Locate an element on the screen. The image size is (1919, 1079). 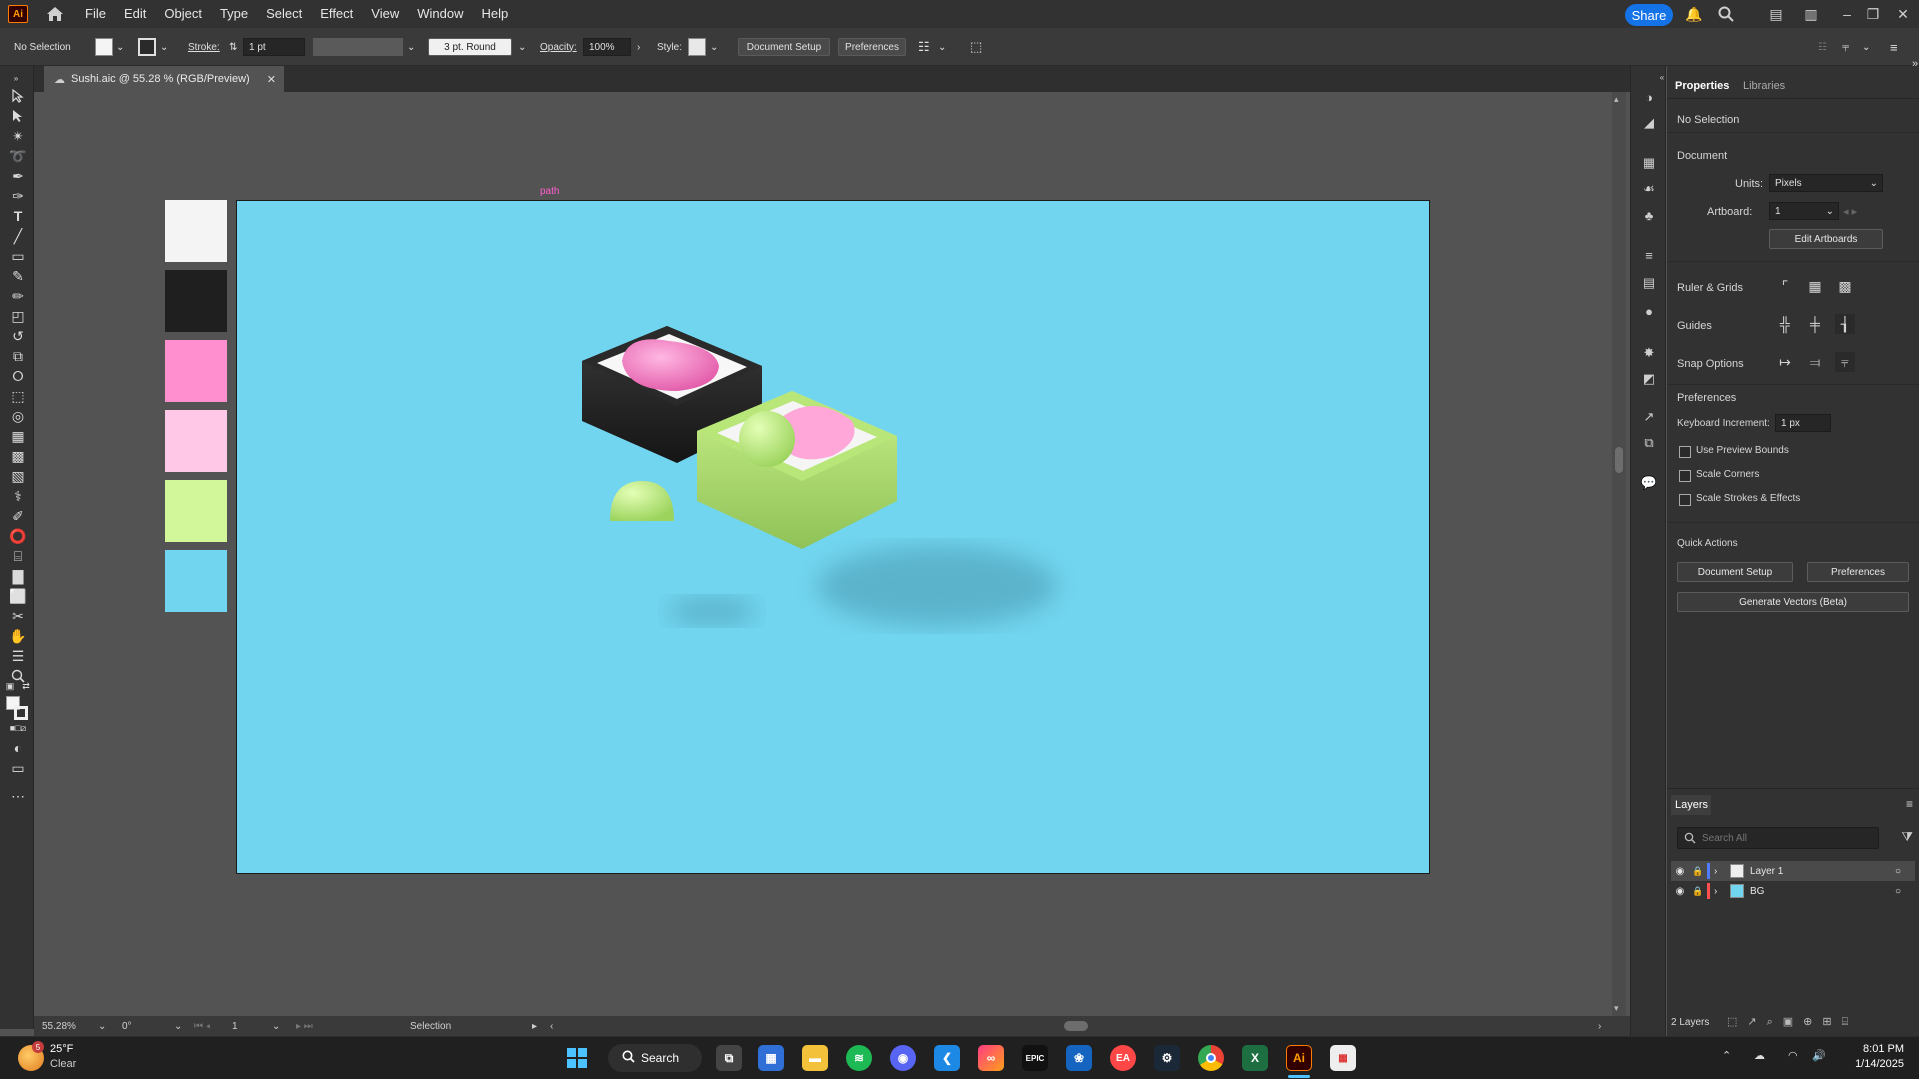
hscroll-left-icon: ‹ is located at coordinates (551, 1026).